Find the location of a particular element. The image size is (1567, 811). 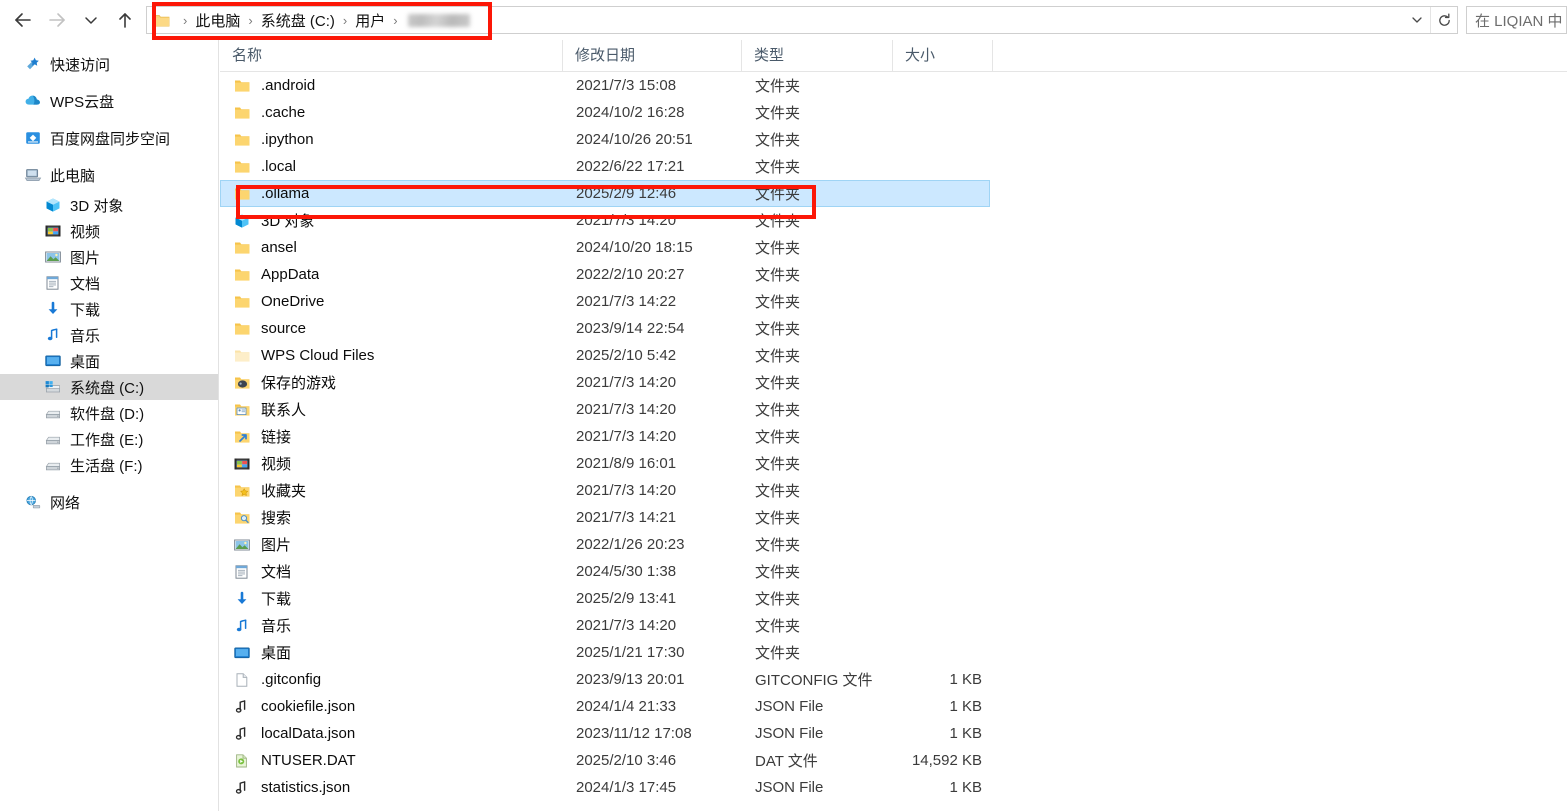

sidebar-item-5: 视频 is located at coordinates (109, 231).